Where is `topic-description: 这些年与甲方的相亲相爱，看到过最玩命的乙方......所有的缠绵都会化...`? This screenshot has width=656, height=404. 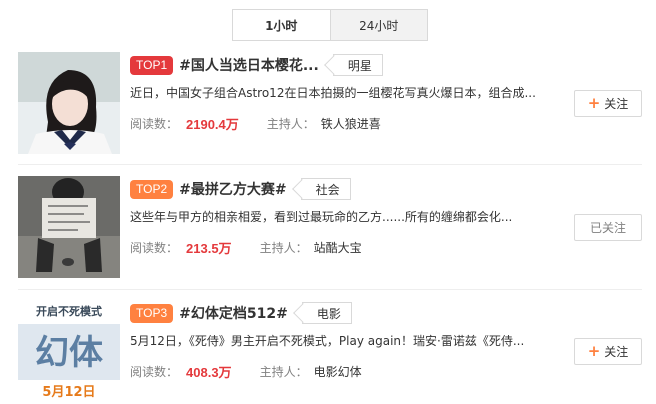
topic-description: 这些年与甲方的相亲相爱，看到过最玩命的乙方......所有的缠绵都会化... is located at coordinates (321, 217).